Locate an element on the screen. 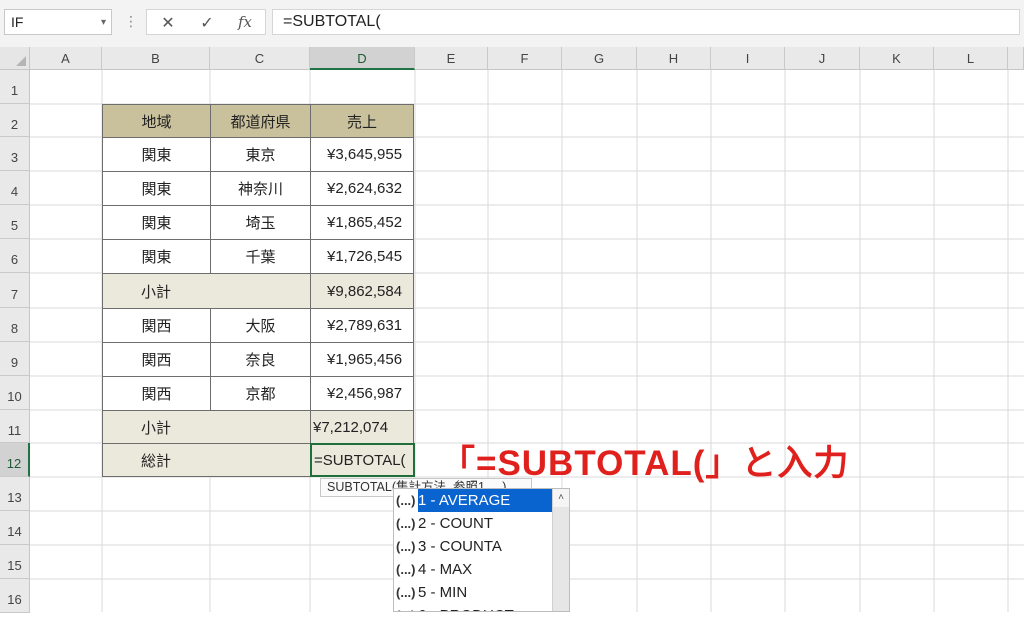 This screenshot has height=621, width=1024. column-header-f: F is located at coordinates (525, 58).